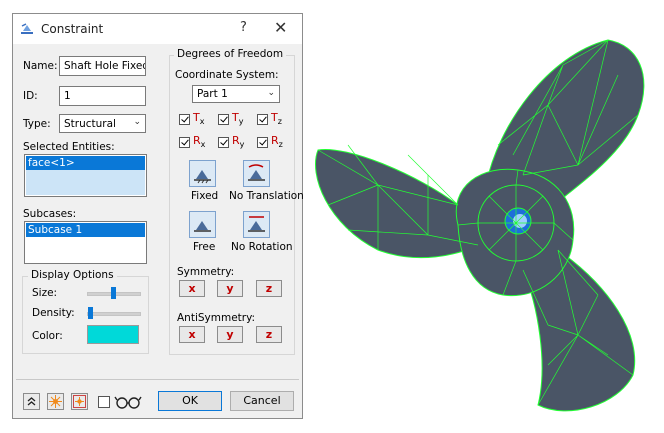 The width and height of the screenshot is (664, 433). I want to click on density-label: Density:, so click(53, 313).